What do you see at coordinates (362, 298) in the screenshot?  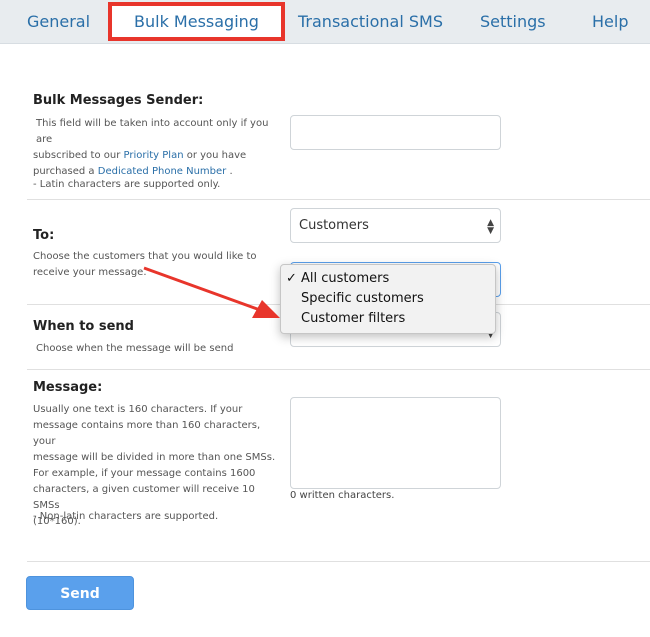 I see `option-specific-customers: Specific customers` at bounding box center [362, 298].